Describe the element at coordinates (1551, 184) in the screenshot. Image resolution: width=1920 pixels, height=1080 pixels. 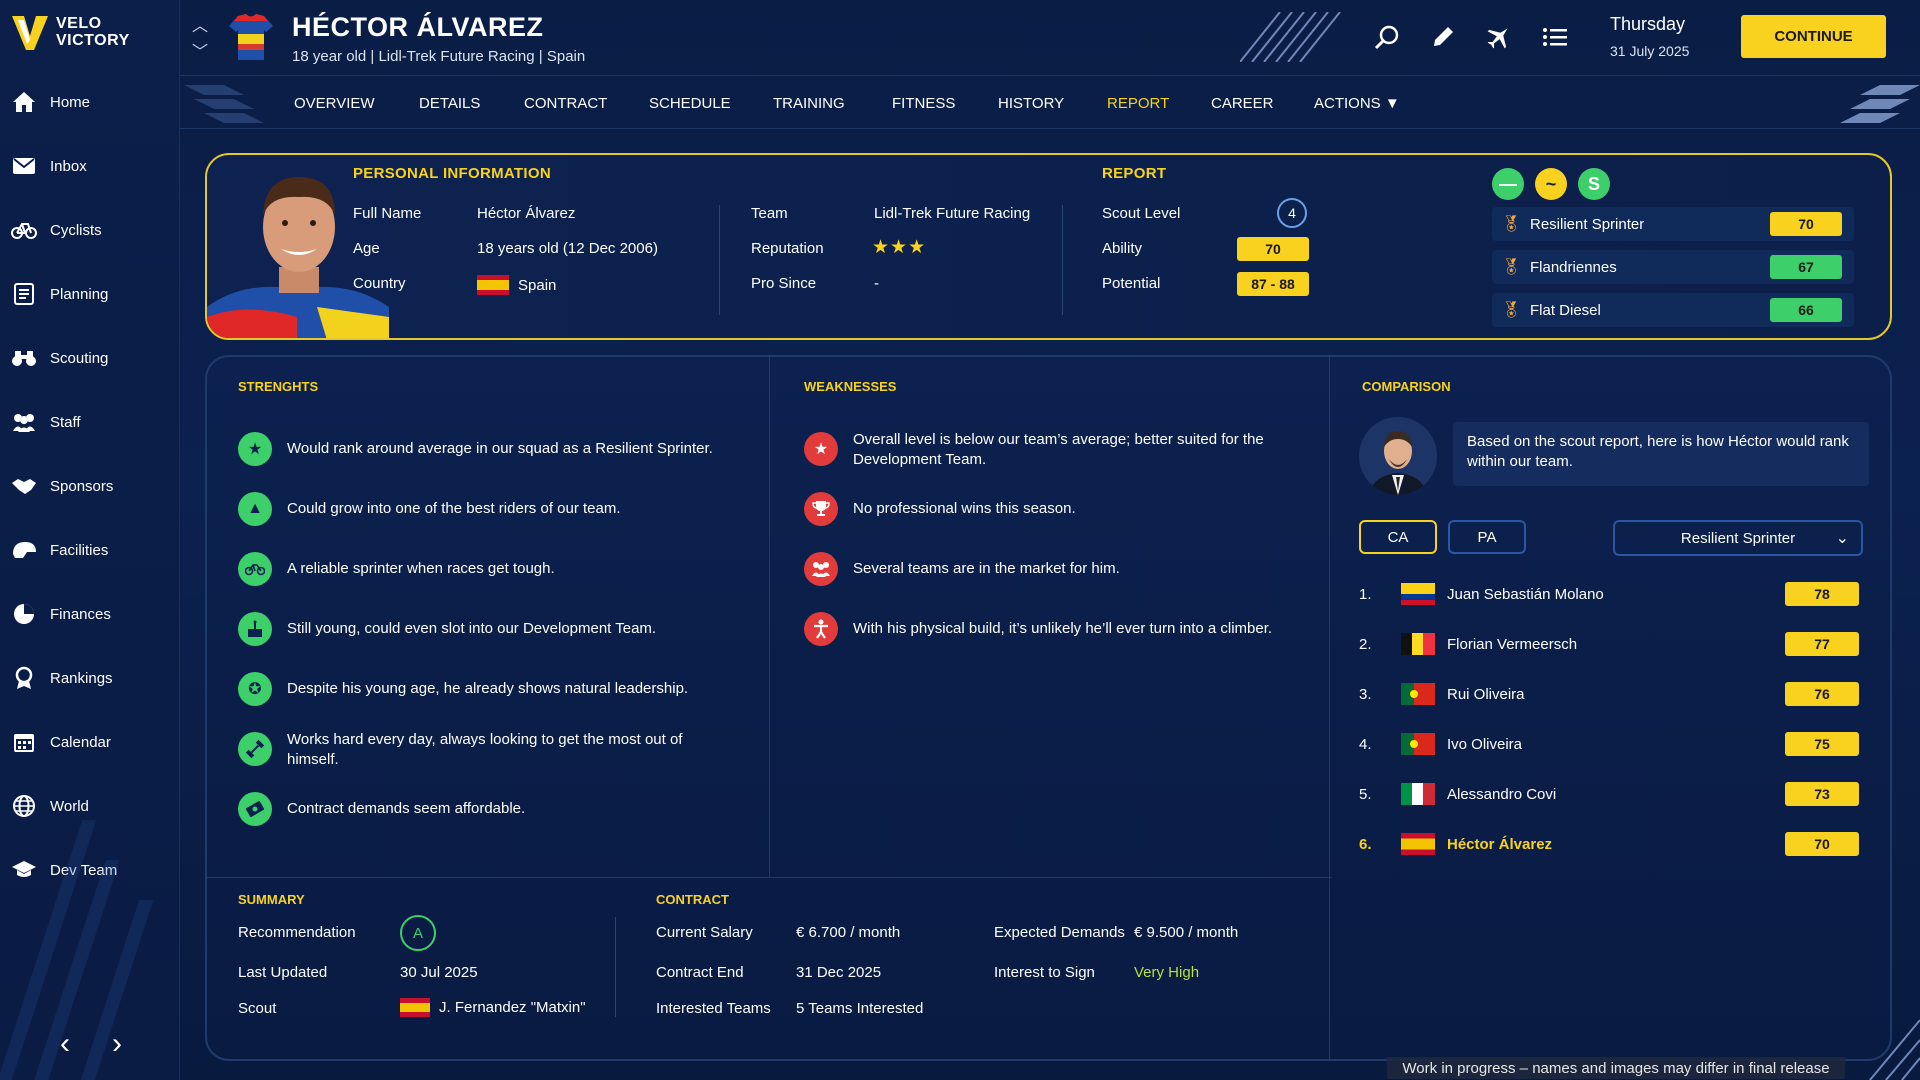
I see `role-type-hilly-icon: ~` at that location.